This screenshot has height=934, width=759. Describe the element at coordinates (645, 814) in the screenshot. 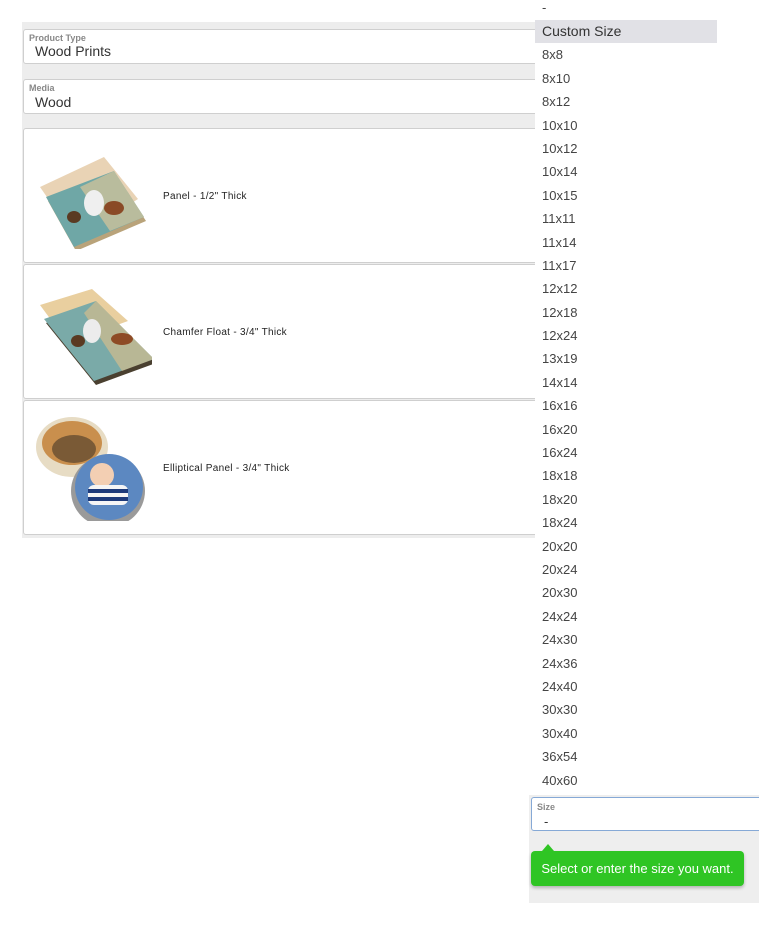

I see `size-input: Size -` at that location.